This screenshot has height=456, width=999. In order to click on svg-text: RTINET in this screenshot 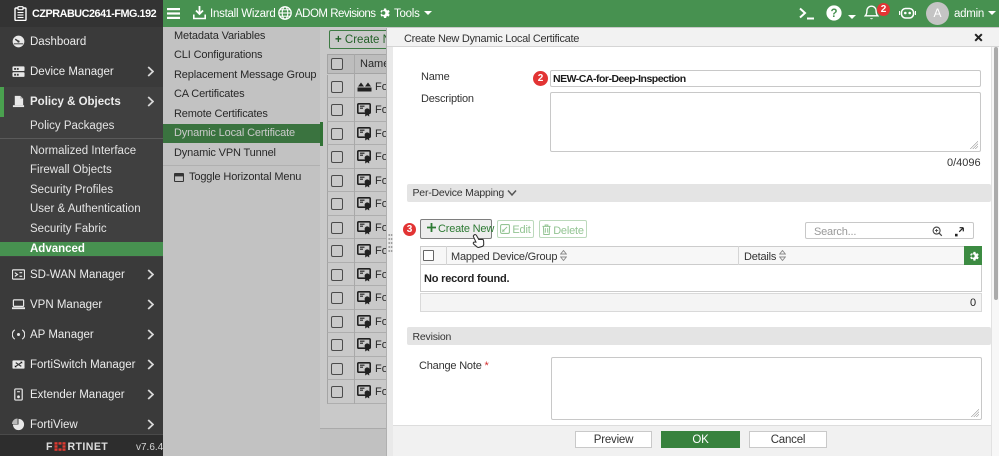, I will do `click(88, 446)`.